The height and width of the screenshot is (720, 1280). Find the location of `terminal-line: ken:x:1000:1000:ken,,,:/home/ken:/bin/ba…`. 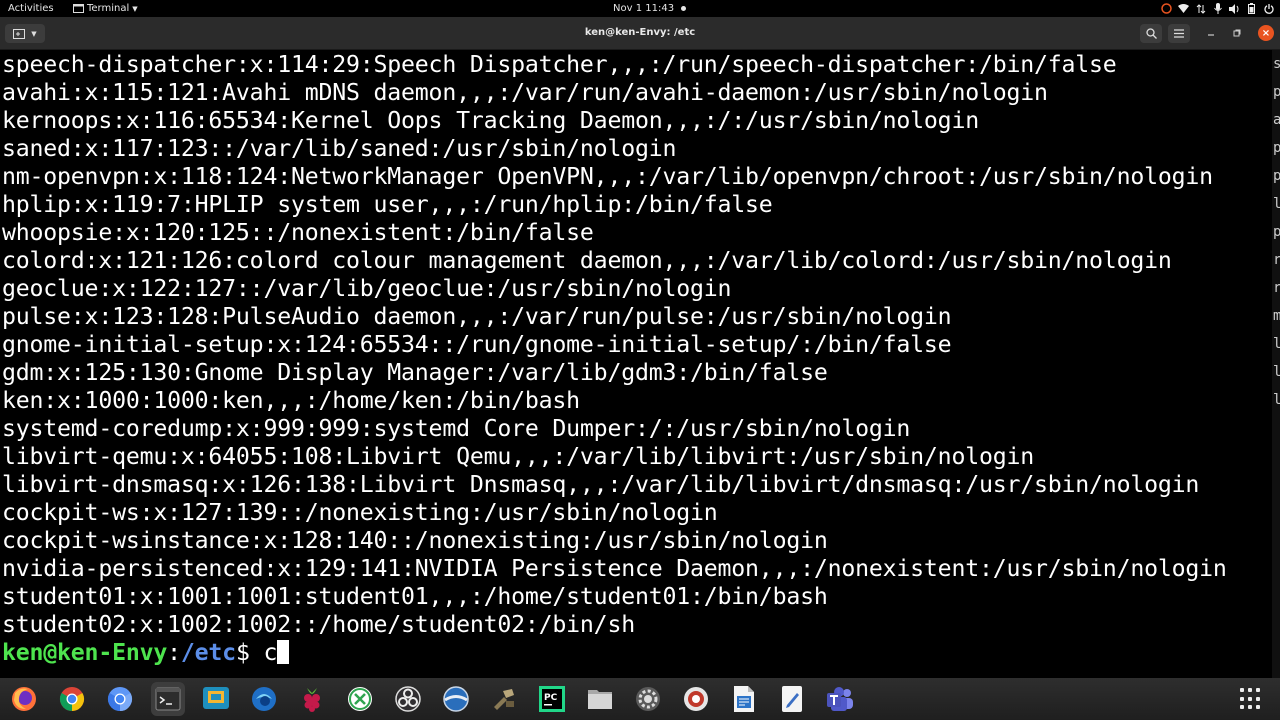

terminal-line: ken:x:1000:1000:ken,,,:/home/ken:/bin/ba… is located at coordinates (291, 400).